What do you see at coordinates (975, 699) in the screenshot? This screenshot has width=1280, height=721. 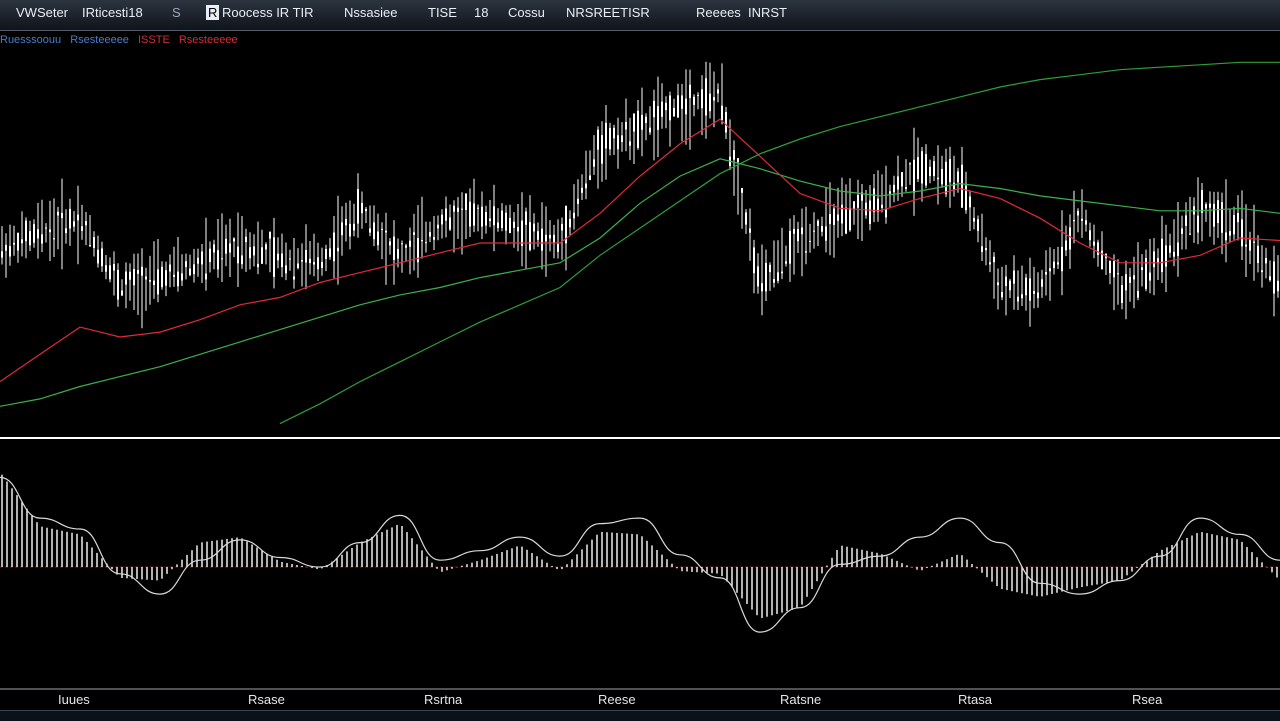 I see `x-tick-label: Rtasa` at bounding box center [975, 699].